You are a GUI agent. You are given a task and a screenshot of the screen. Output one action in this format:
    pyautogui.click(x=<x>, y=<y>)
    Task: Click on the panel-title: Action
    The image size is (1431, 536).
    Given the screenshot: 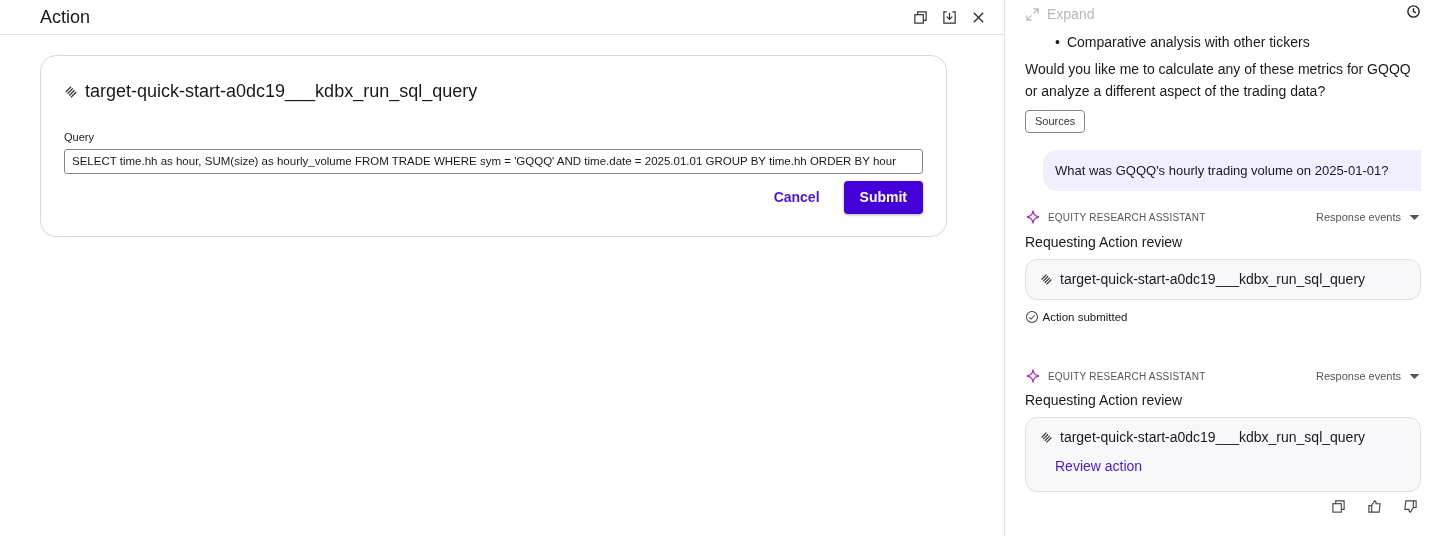 What is the action you would take?
    pyautogui.click(x=65, y=17)
    